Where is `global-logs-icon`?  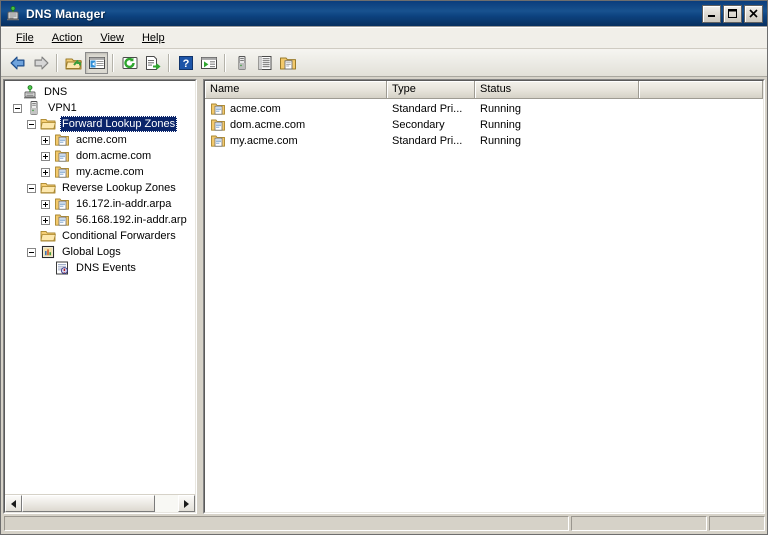
global-logs-icon is located at coordinates (48, 252).